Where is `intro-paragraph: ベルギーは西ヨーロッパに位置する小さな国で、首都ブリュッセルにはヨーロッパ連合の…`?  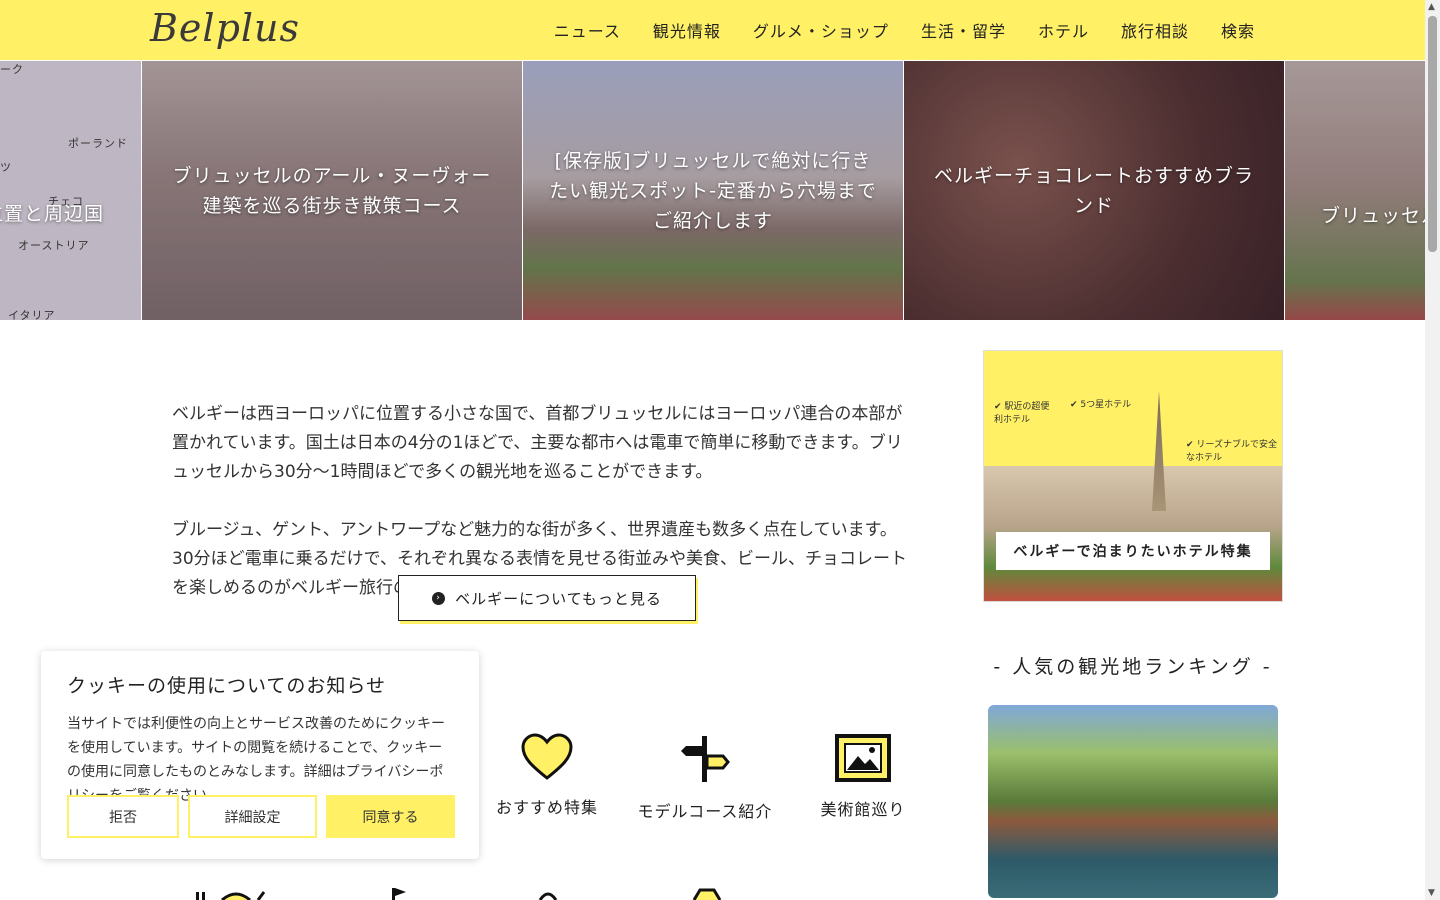 intro-paragraph: ベルギーは西ヨーロッパに位置する小さな国で、首都ブリュッセルにはヨーロッパ連合の… is located at coordinates (537, 443).